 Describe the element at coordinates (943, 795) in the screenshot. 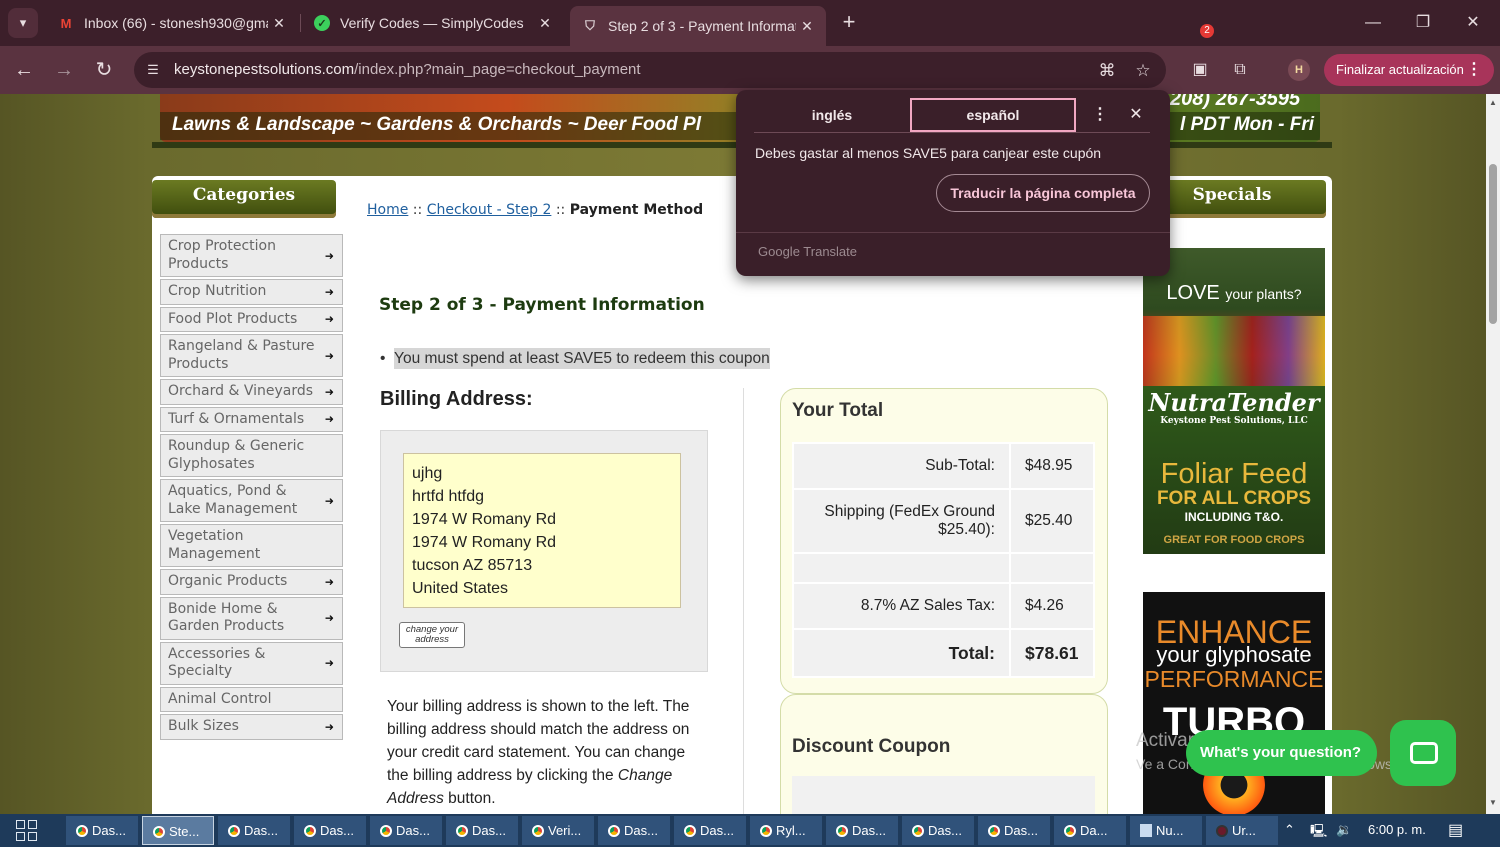

I see `discount-coupon-field` at that location.